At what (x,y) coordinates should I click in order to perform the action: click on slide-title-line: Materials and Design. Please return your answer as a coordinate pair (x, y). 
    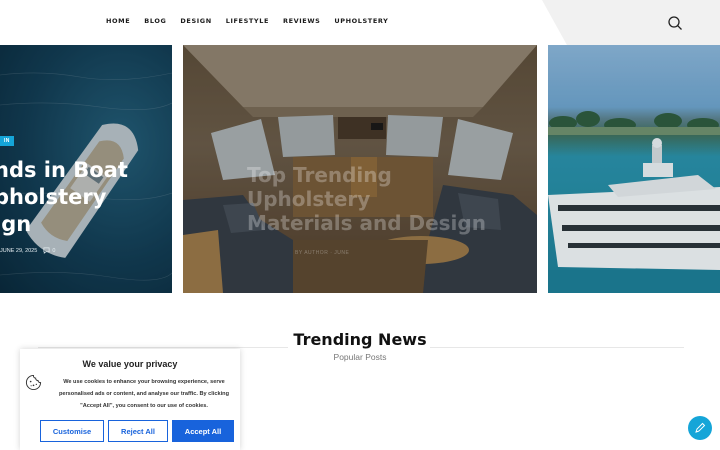
    Looking at the image, I should click on (366, 223).